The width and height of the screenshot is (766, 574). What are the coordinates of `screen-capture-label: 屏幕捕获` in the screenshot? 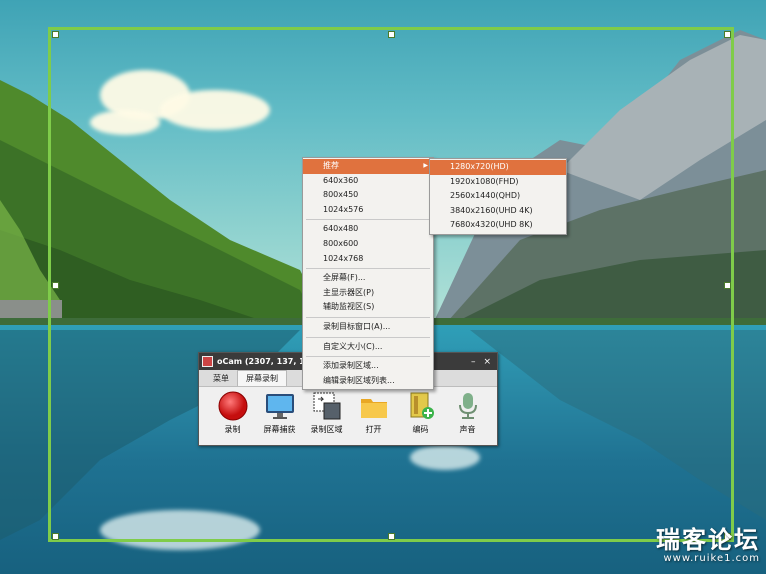 It's located at (279, 429).